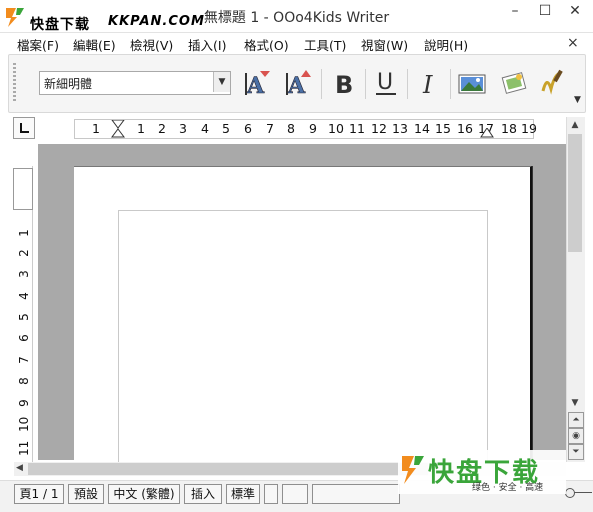 Image resolution: width=593 pixels, height=512 pixels. I want to click on close-button: ✕, so click(575, 12).